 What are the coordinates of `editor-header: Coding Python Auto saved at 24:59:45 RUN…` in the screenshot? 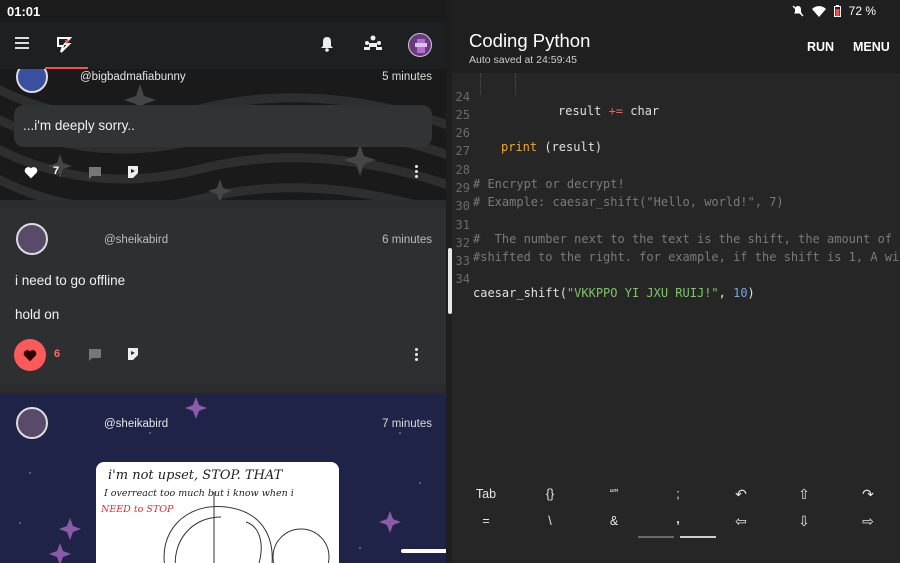 It's located at (676, 47).